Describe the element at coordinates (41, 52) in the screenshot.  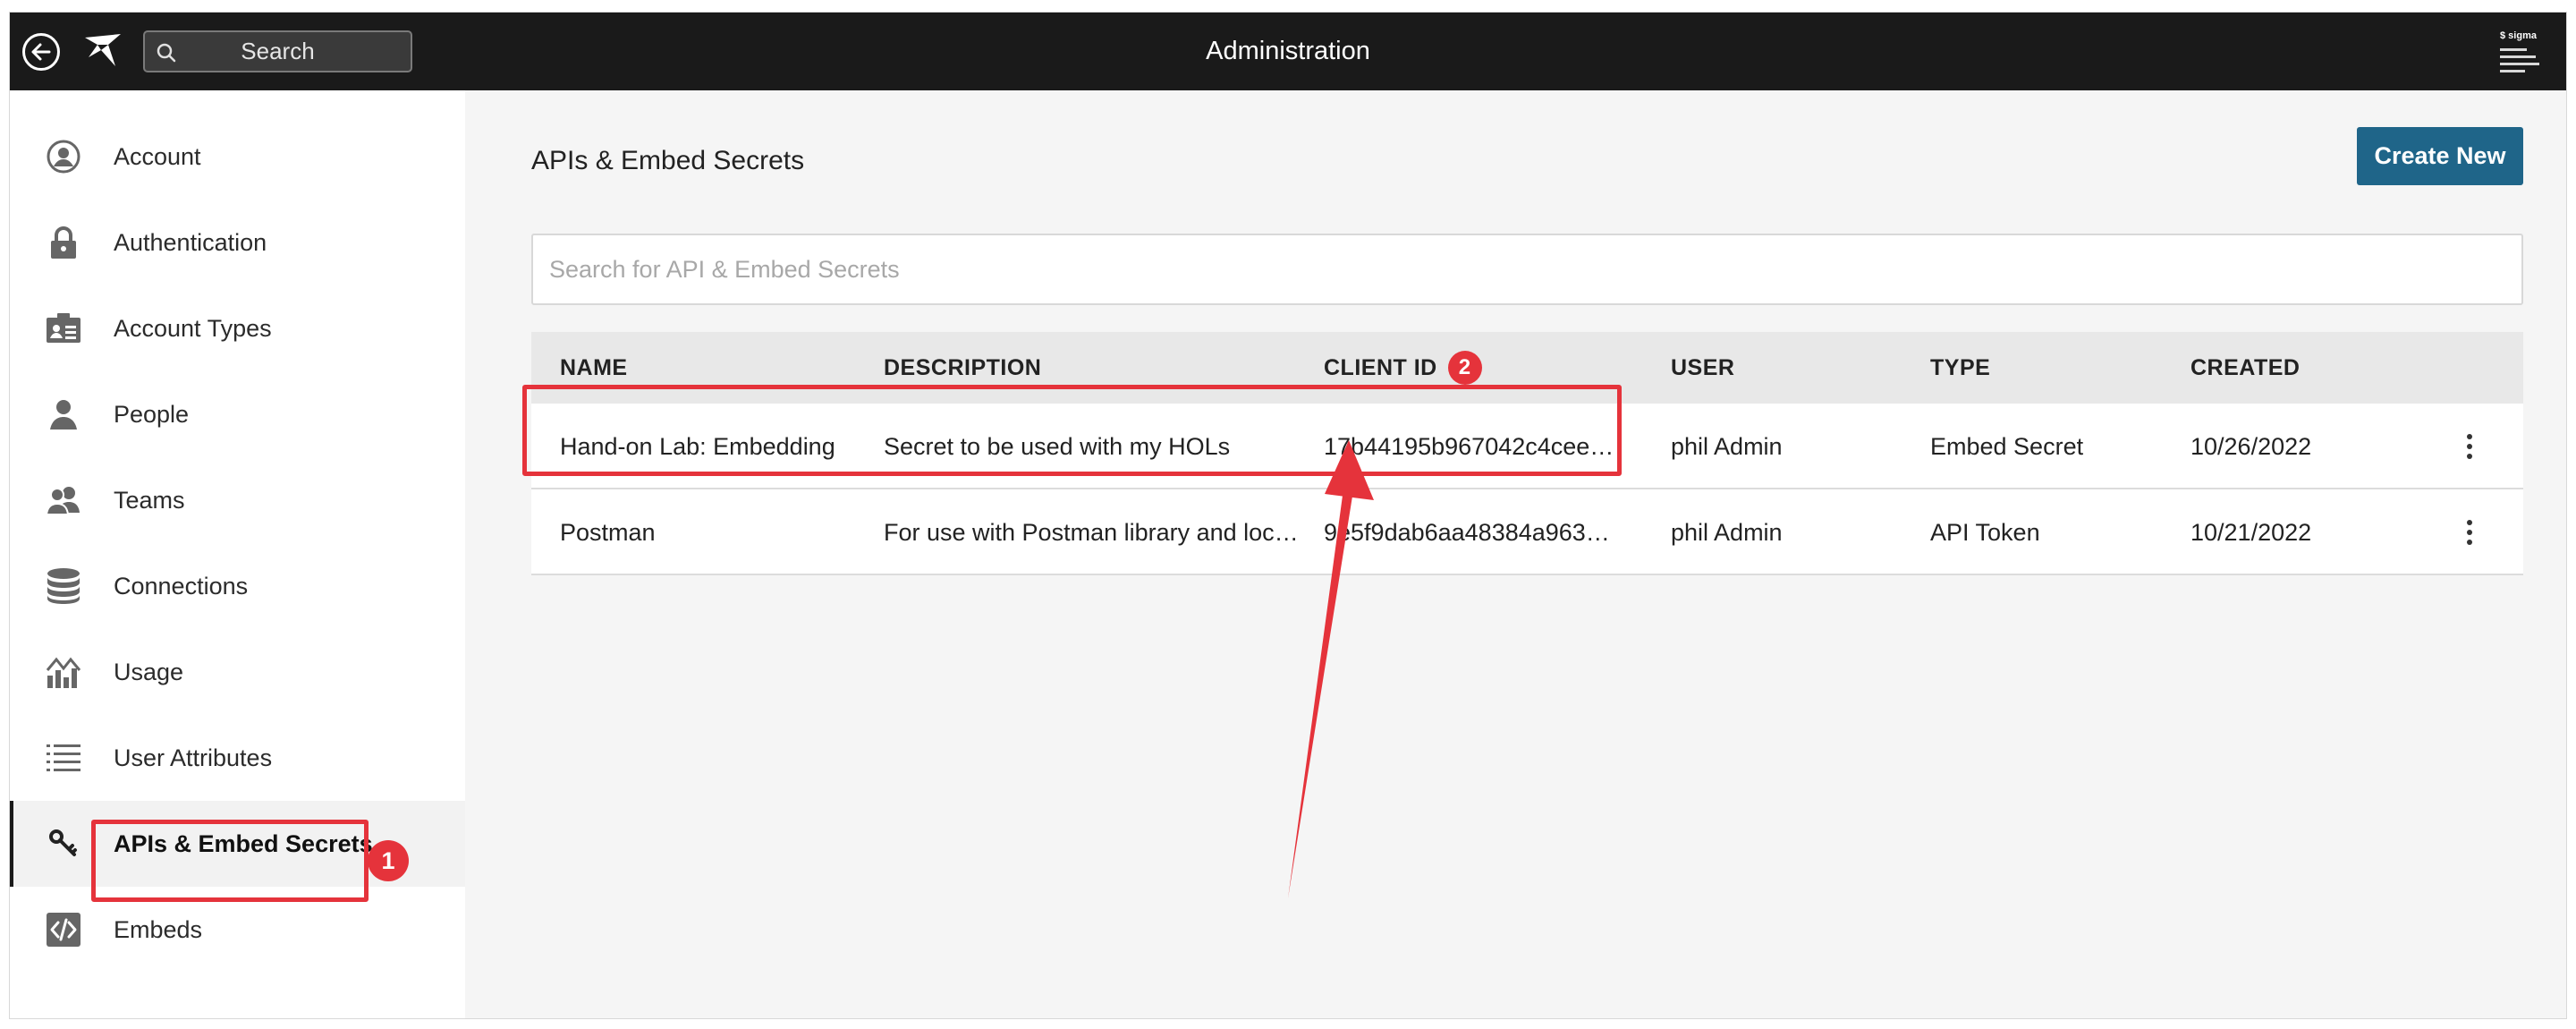
I see `back-arrow-icon` at that location.